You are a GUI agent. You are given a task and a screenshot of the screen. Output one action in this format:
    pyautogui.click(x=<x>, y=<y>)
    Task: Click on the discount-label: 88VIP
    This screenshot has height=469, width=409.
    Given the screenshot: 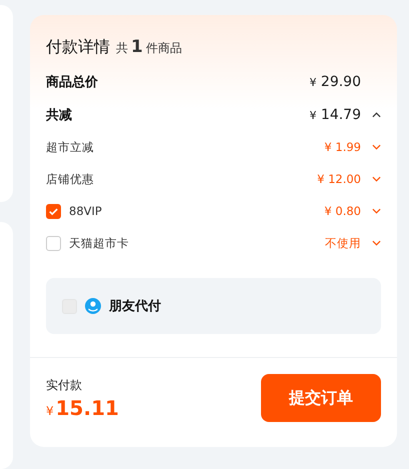 What is the action you would take?
    pyautogui.click(x=86, y=211)
    